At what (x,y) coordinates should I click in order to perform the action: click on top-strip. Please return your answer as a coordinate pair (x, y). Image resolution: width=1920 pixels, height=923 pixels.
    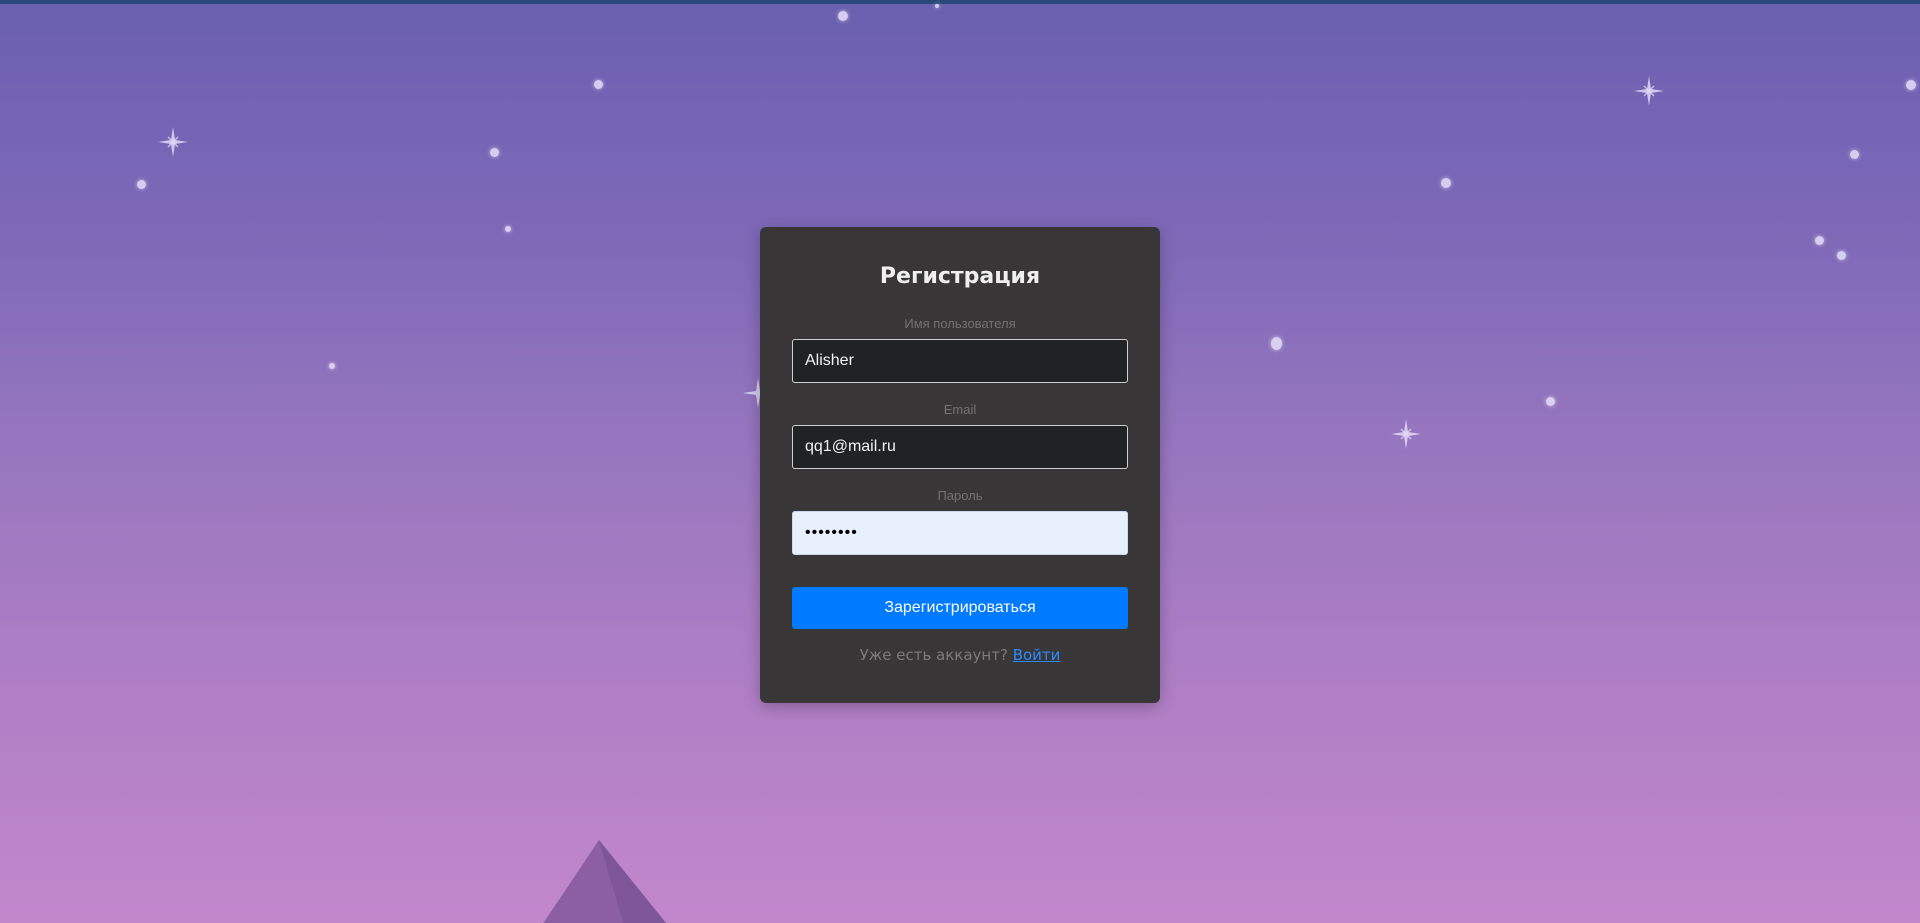
    Looking at the image, I should click on (960, 2).